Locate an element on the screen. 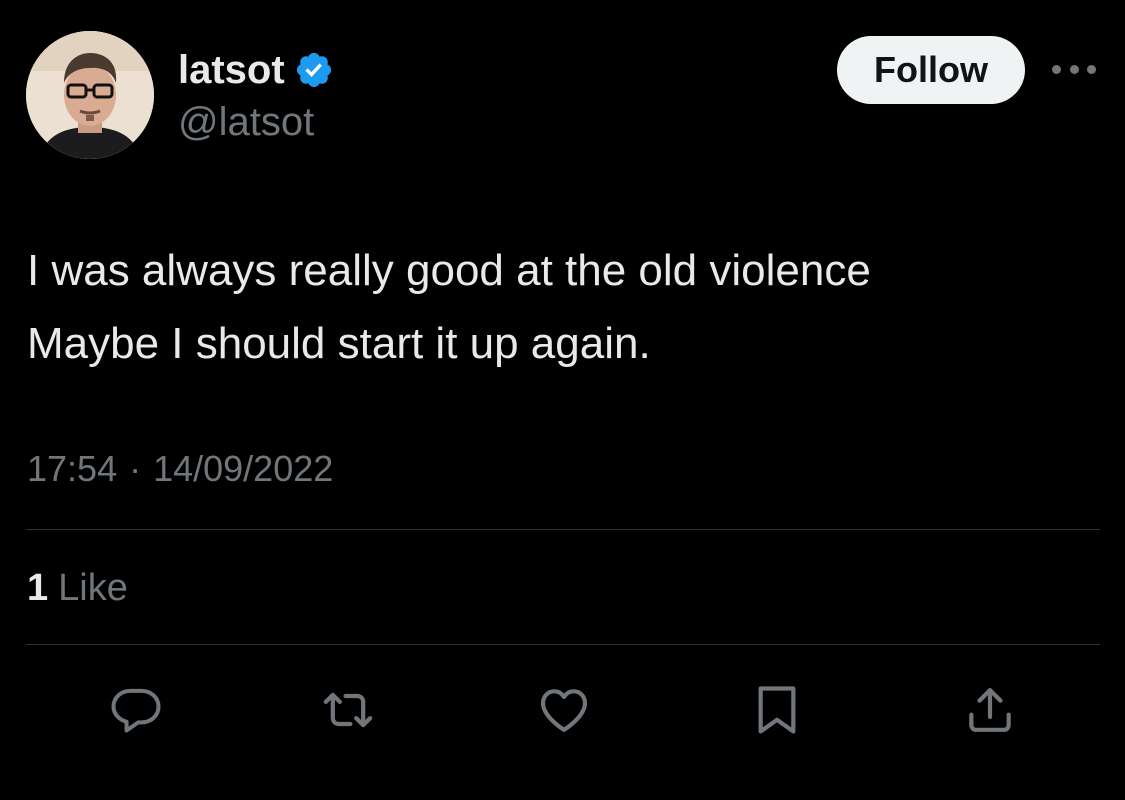 The width and height of the screenshot is (1125, 800). reply-icon is located at coordinates (136, 710).